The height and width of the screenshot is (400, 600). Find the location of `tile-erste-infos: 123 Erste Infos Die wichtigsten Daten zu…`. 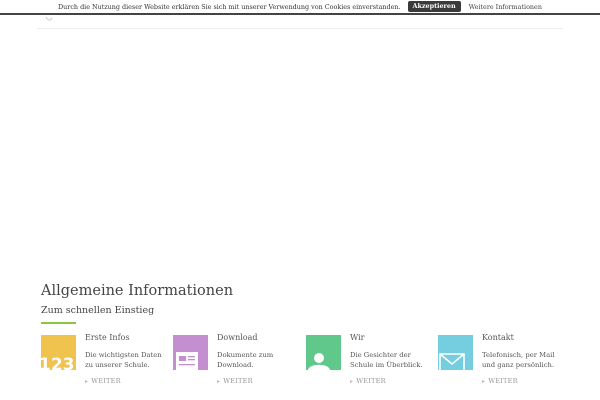

tile-erste-infos: 123 Erste Infos Die wichtigsten Daten zu… is located at coordinates (108, 366).